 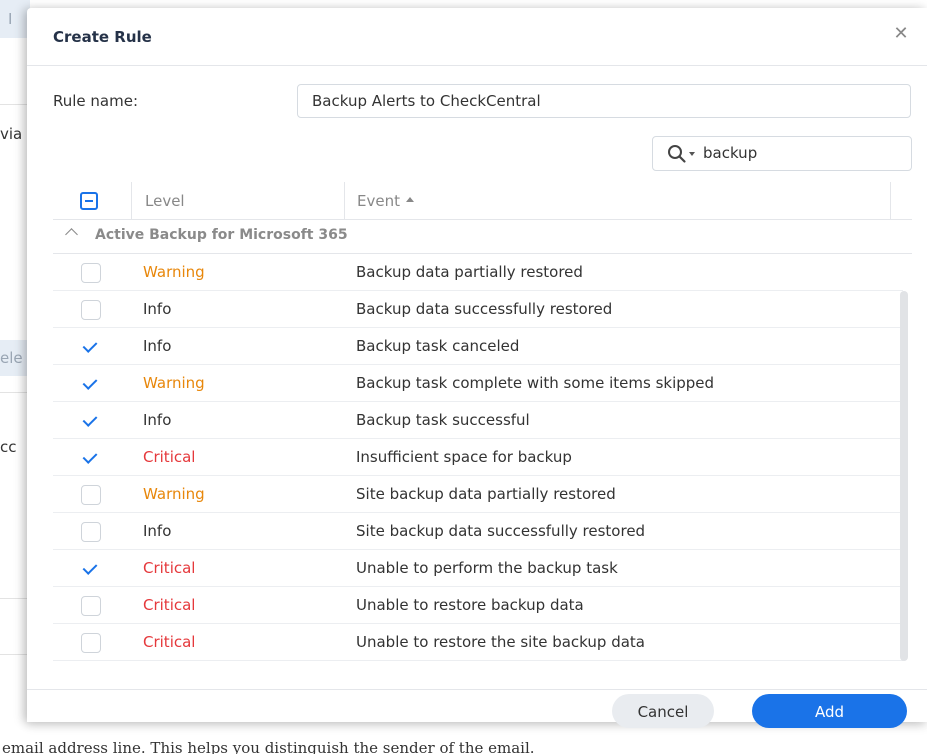 I want to click on row-event: Site backup data partially restored, so click(x=486, y=494).